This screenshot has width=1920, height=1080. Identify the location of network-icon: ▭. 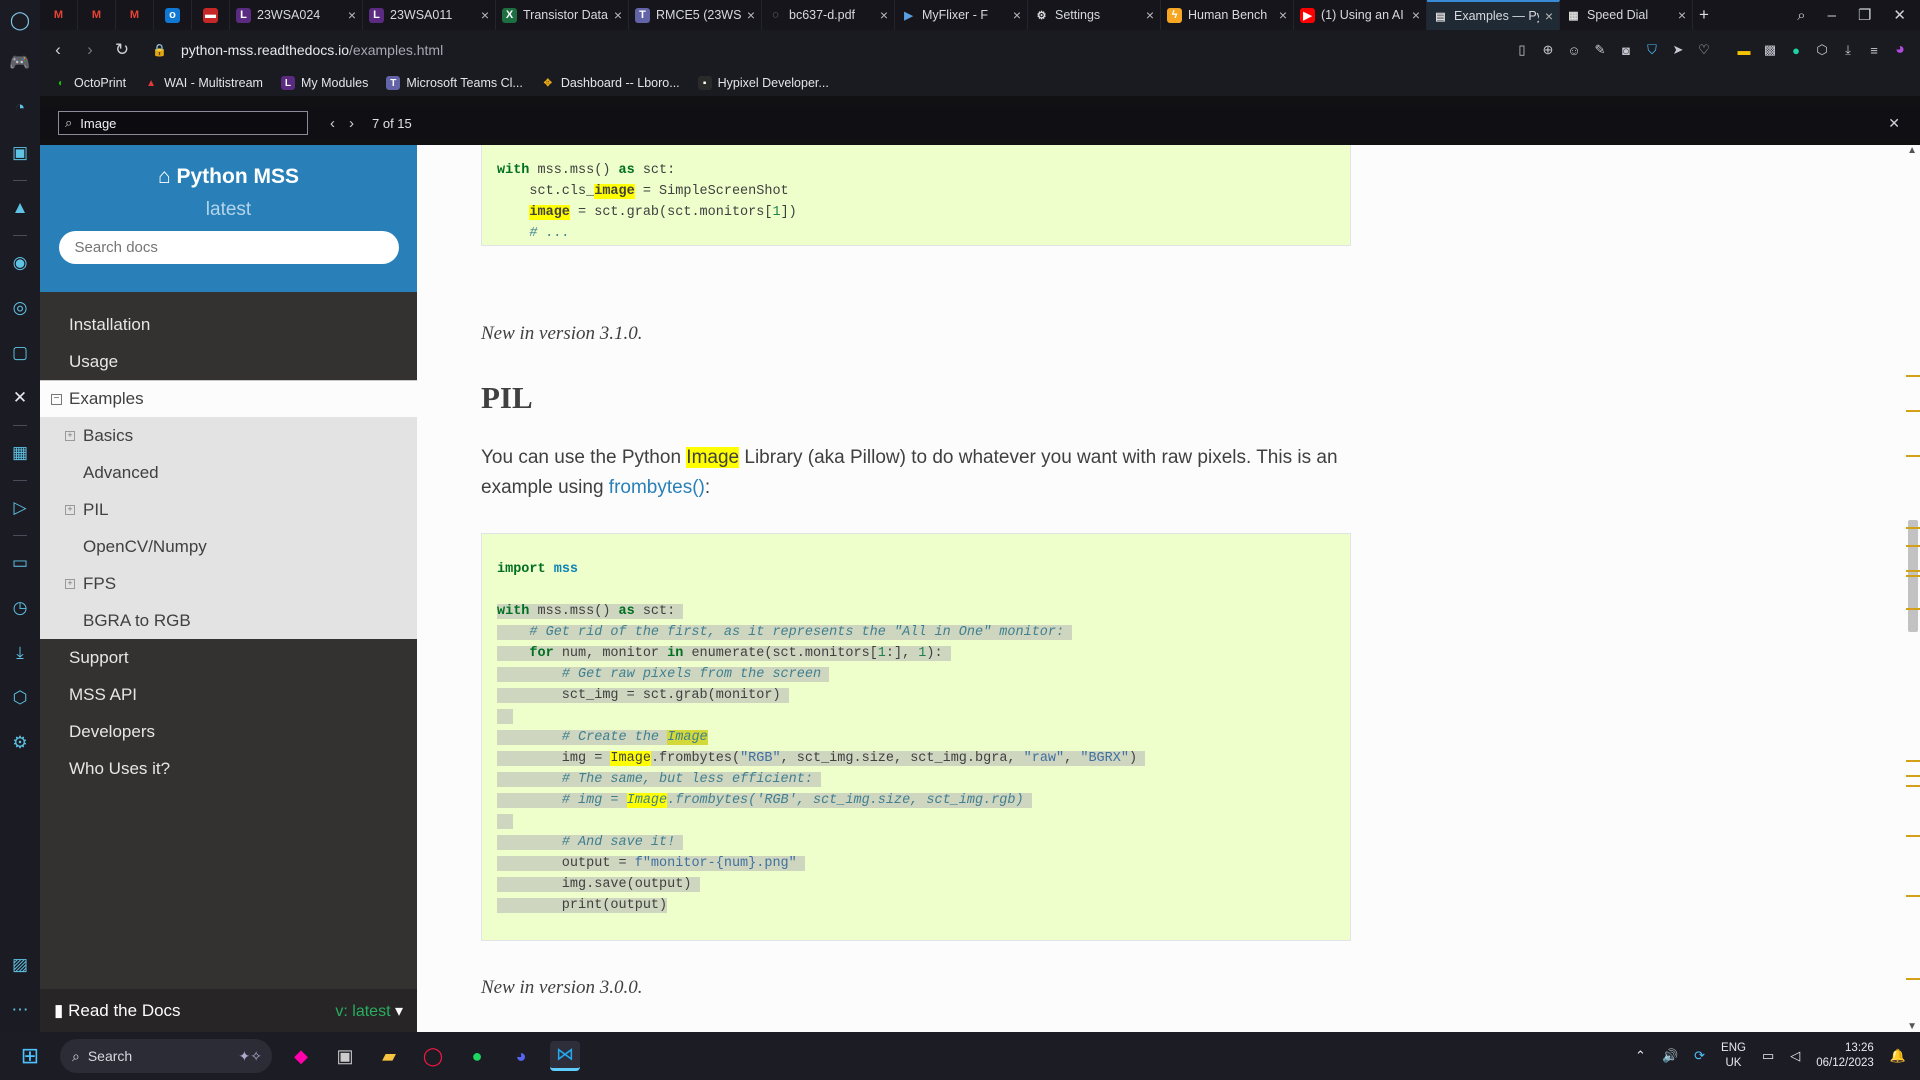
(1768, 1056).